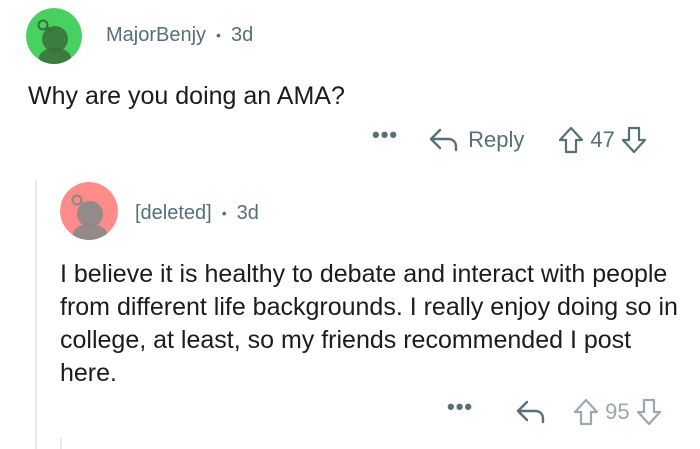  I want to click on comment-text: Why are you doing an AMA?, so click(186, 96).